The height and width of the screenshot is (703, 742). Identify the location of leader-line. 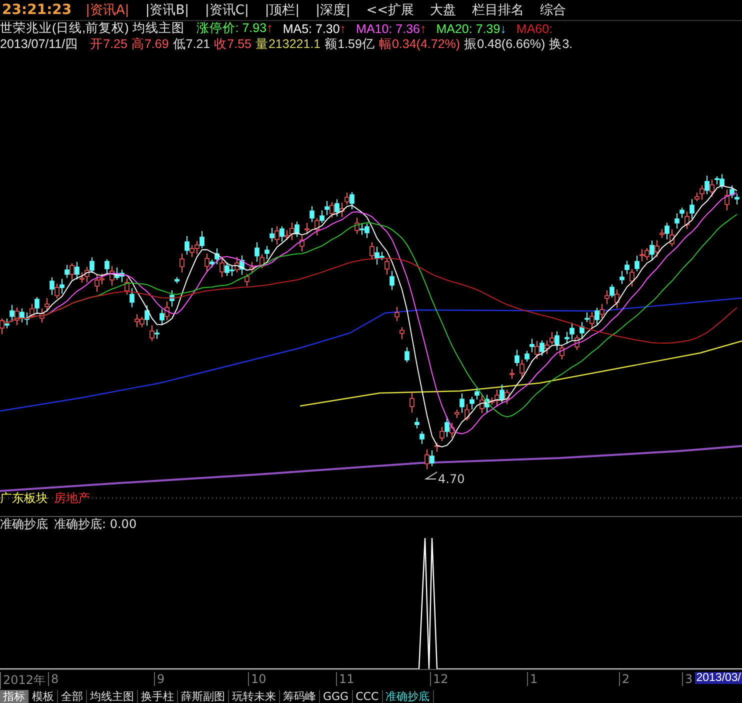
(431, 475).